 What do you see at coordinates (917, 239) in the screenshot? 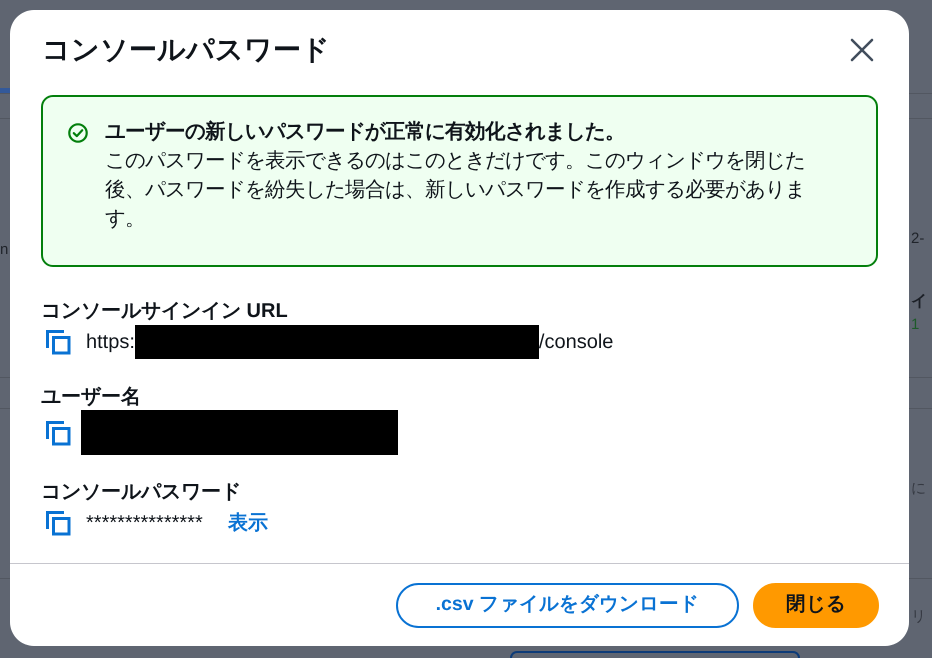
I see `background-text: 2-` at bounding box center [917, 239].